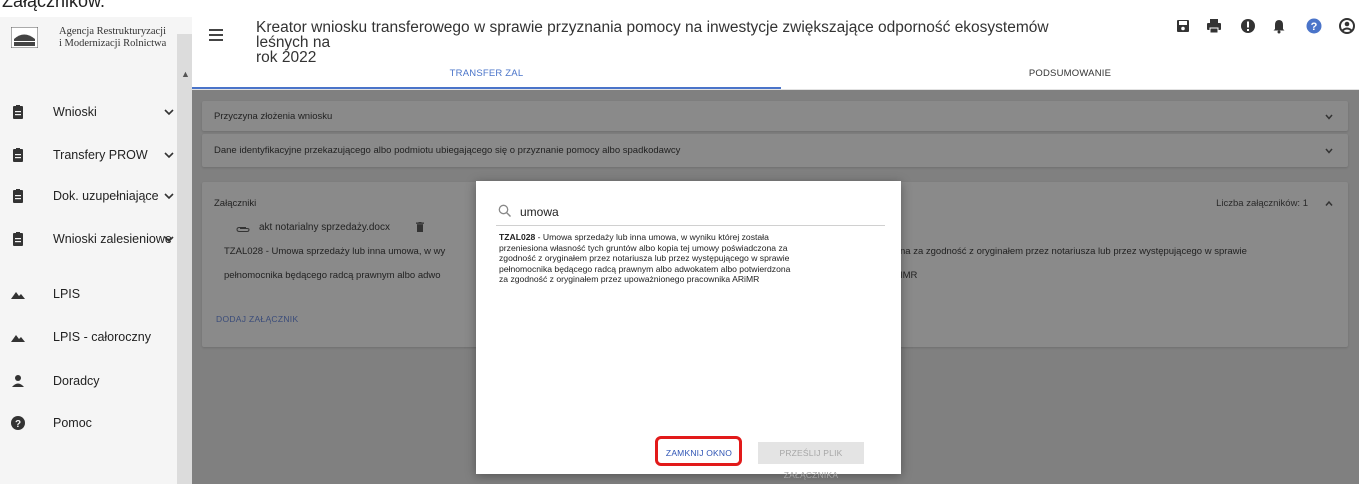 Image resolution: width=1359 pixels, height=484 pixels. I want to click on sidebar-item-label: Dok. uzupełniające, so click(106, 196).